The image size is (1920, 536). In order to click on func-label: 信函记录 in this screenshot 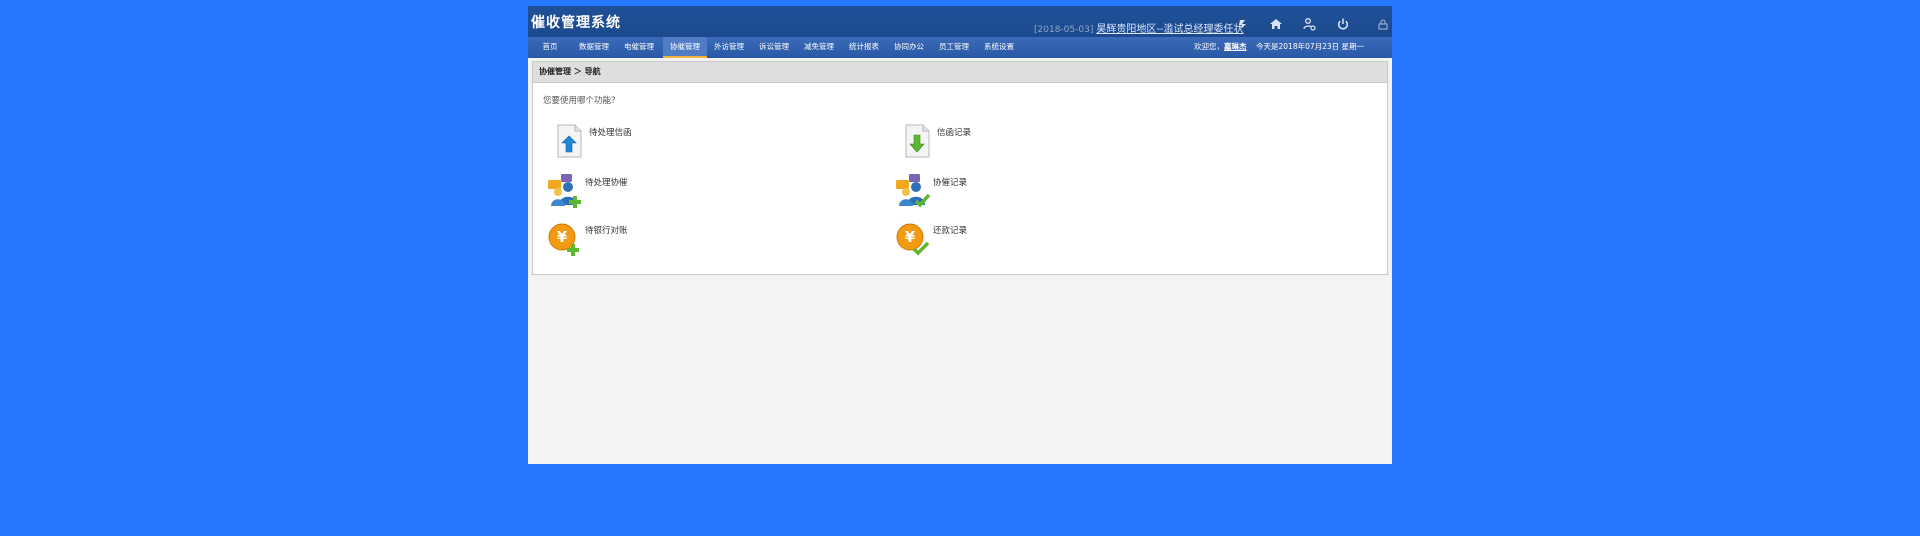, I will do `click(954, 133)`.